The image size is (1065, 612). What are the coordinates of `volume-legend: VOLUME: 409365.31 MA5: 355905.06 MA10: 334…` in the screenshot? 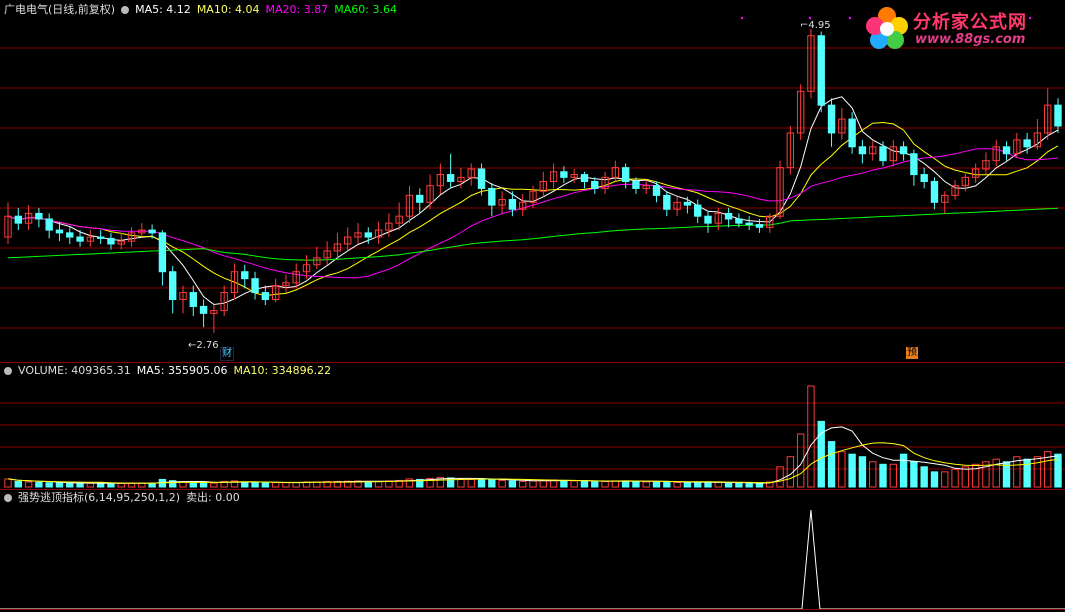 It's located at (170, 371).